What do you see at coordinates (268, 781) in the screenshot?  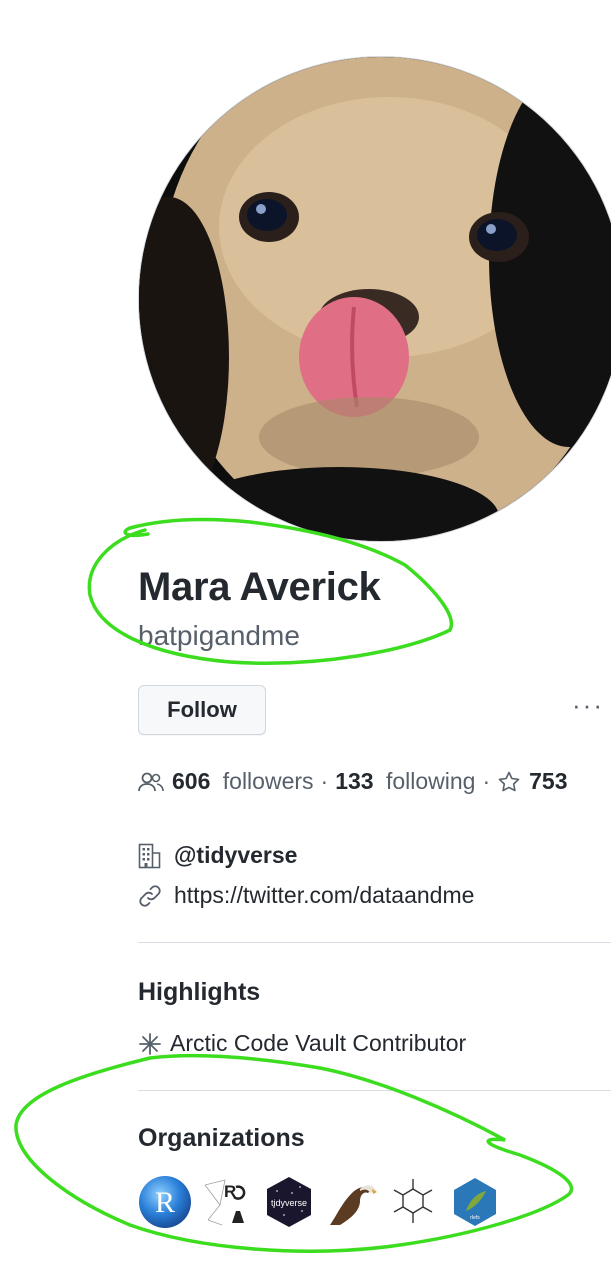 I see `followers-label: followers` at bounding box center [268, 781].